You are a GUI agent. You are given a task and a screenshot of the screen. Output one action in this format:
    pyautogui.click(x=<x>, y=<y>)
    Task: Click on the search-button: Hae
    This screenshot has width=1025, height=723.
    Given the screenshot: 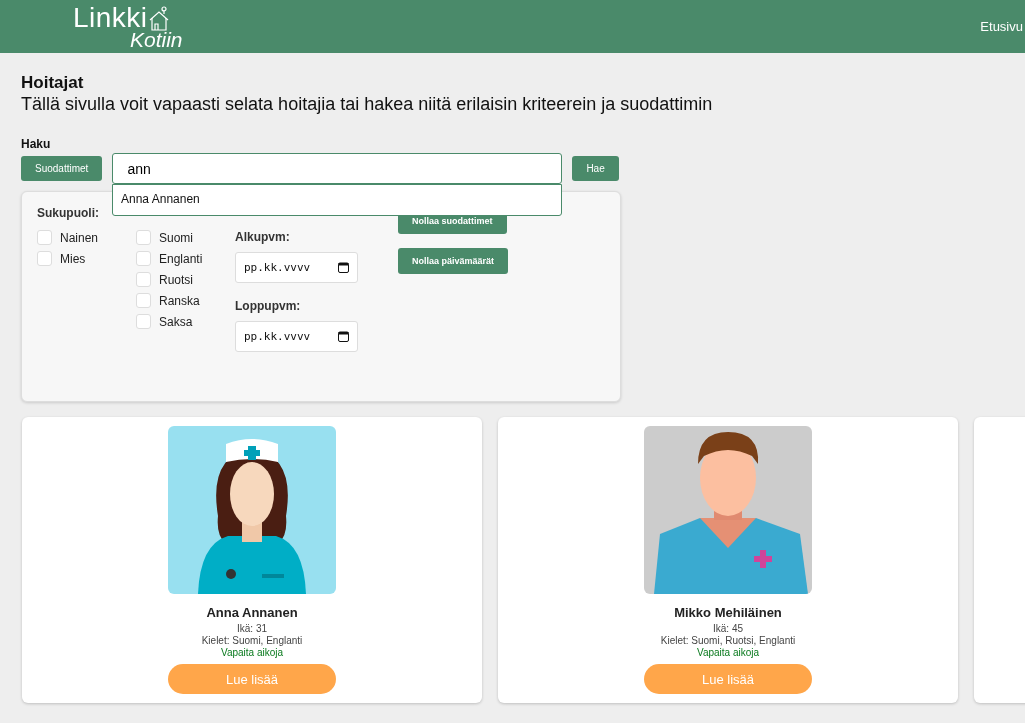 What is the action you would take?
    pyautogui.click(x=595, y=168)
    